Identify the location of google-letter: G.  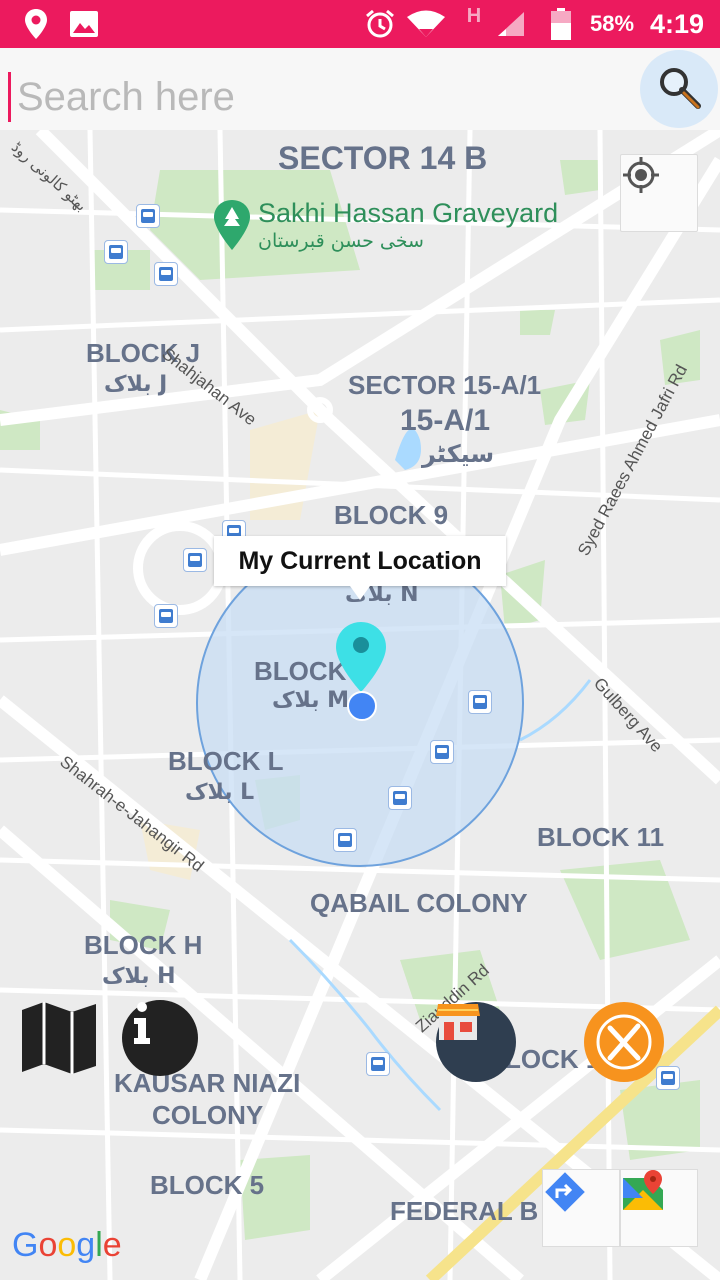
(25, 1245).